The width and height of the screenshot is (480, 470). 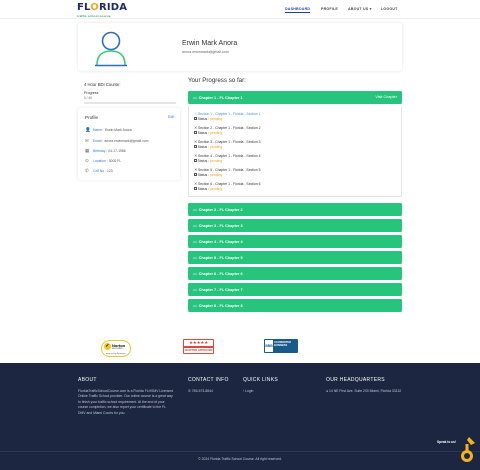 What do you see at coordinates (94, 16) in the screenshot?
I see `logo-tagline: traffic school course` at bounding box center [94, 16].